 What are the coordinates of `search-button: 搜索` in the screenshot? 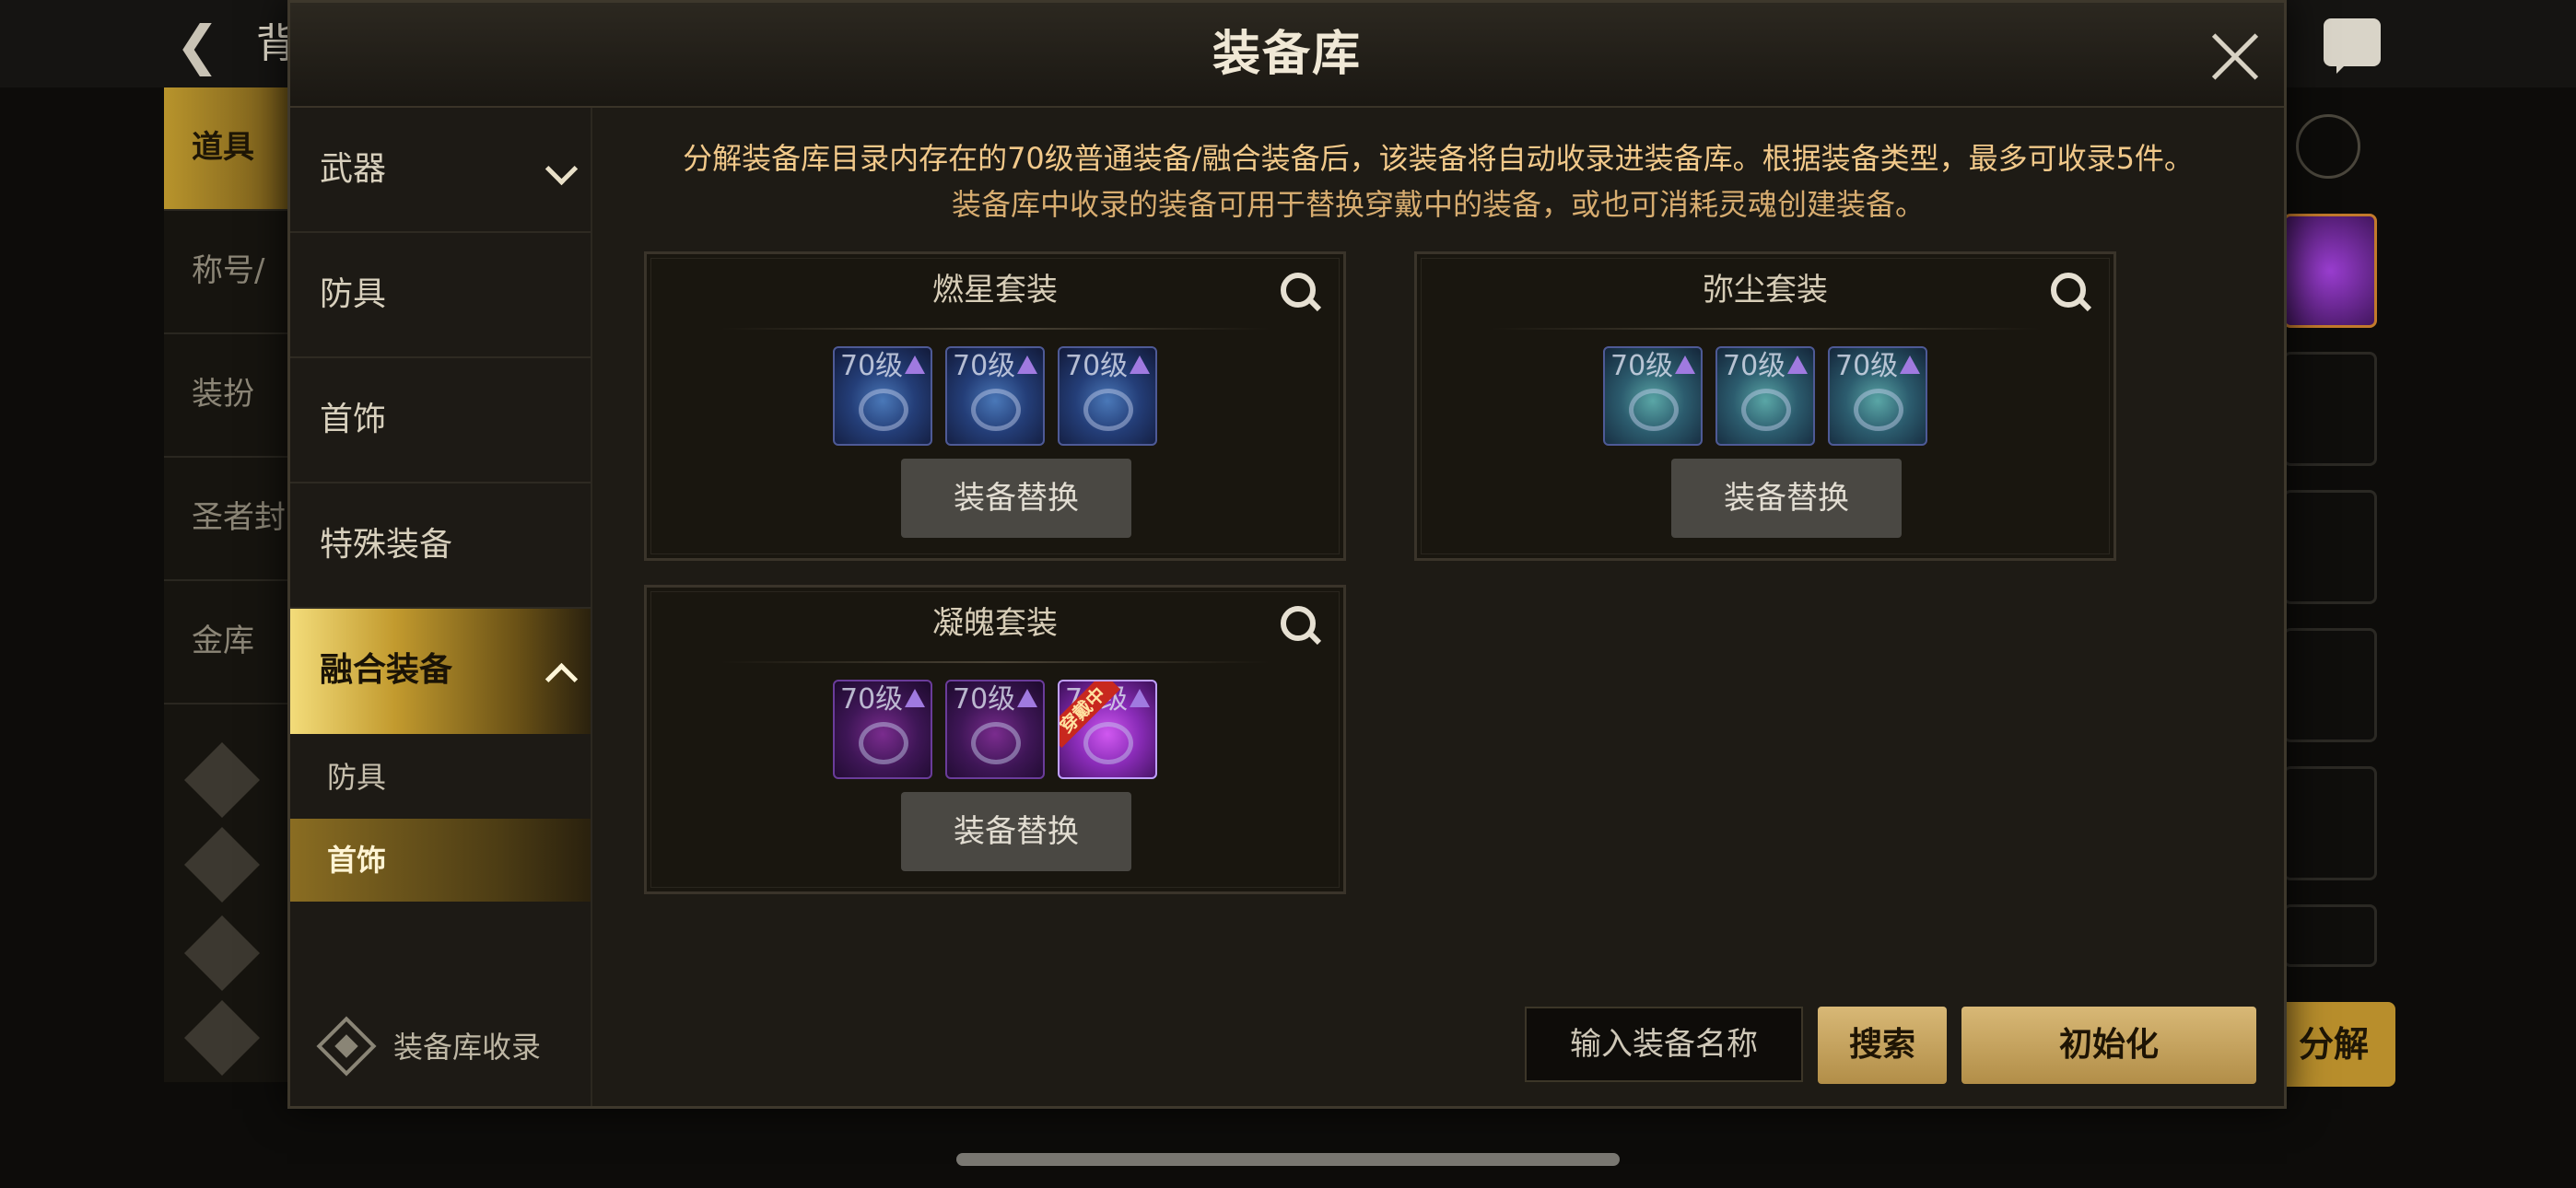 It's located at (1882, 1045).